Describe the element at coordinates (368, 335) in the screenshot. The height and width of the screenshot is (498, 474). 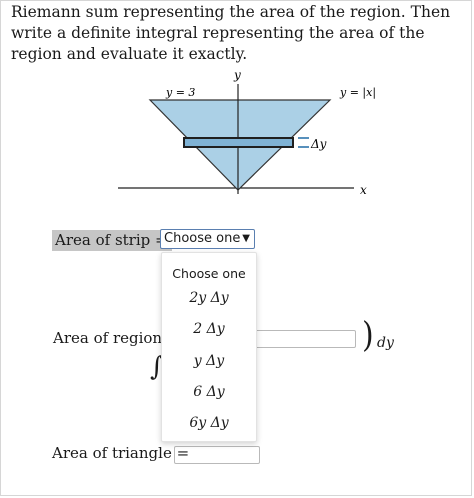
I see `close-paren: )` at that location.